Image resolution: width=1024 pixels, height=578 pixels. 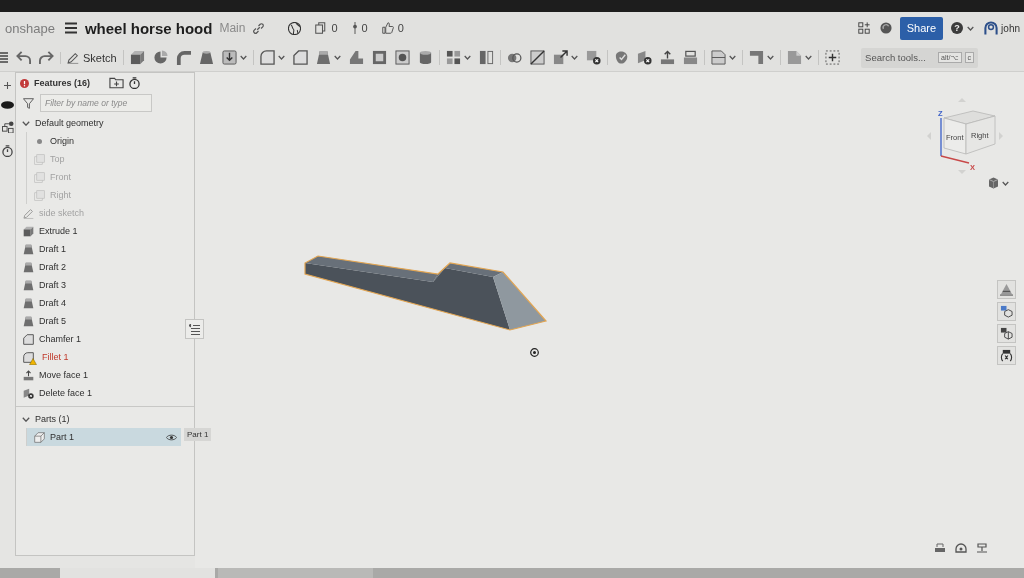 I want to click on corner-icon, so click(x=756, y=57).